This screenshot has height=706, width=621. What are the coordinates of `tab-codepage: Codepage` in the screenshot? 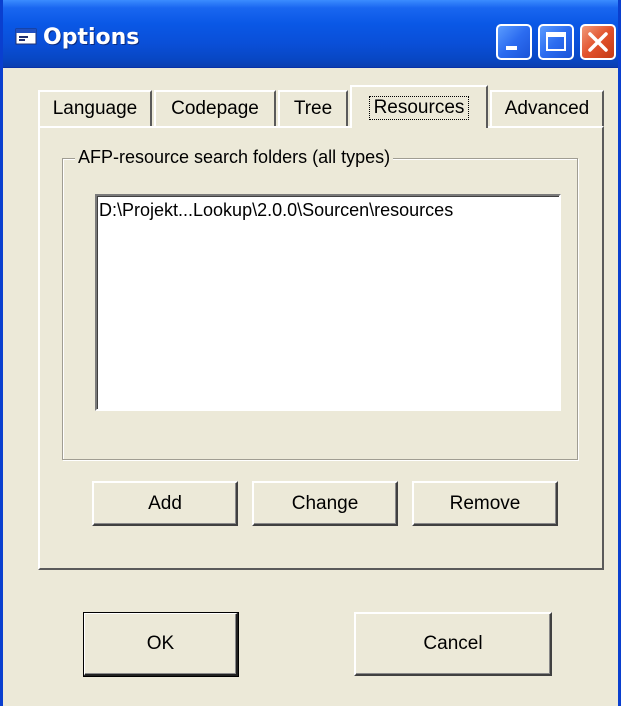 It's located at (215, 108).